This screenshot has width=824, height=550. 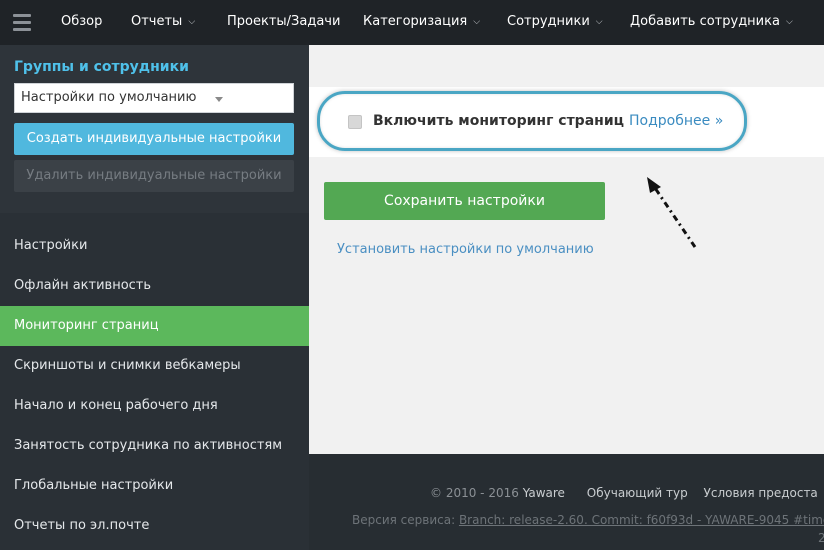 I want to click on sidebar-item-employee-activity: Занятость сотрудника по активностям, so click(x=154, y=446).